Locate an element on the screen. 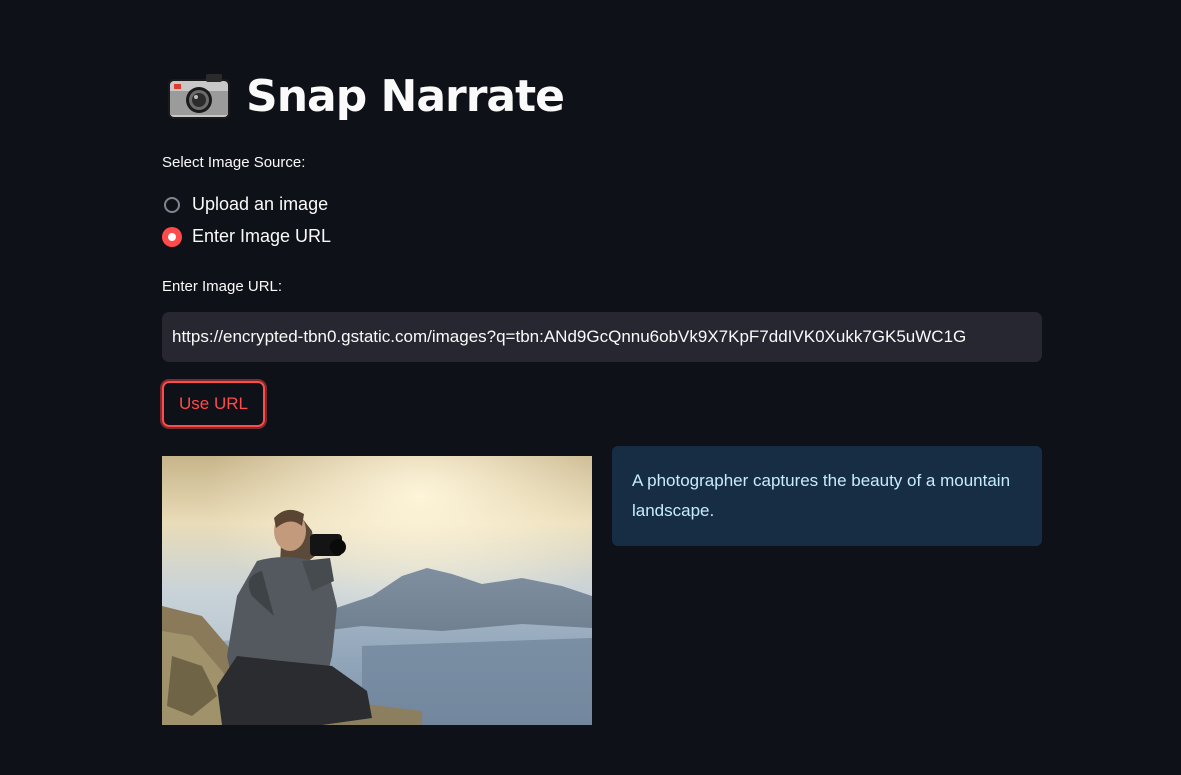 This screenshot has height=775, width=1181. photographer-mountain-photo is located at coordinates (377, 590).